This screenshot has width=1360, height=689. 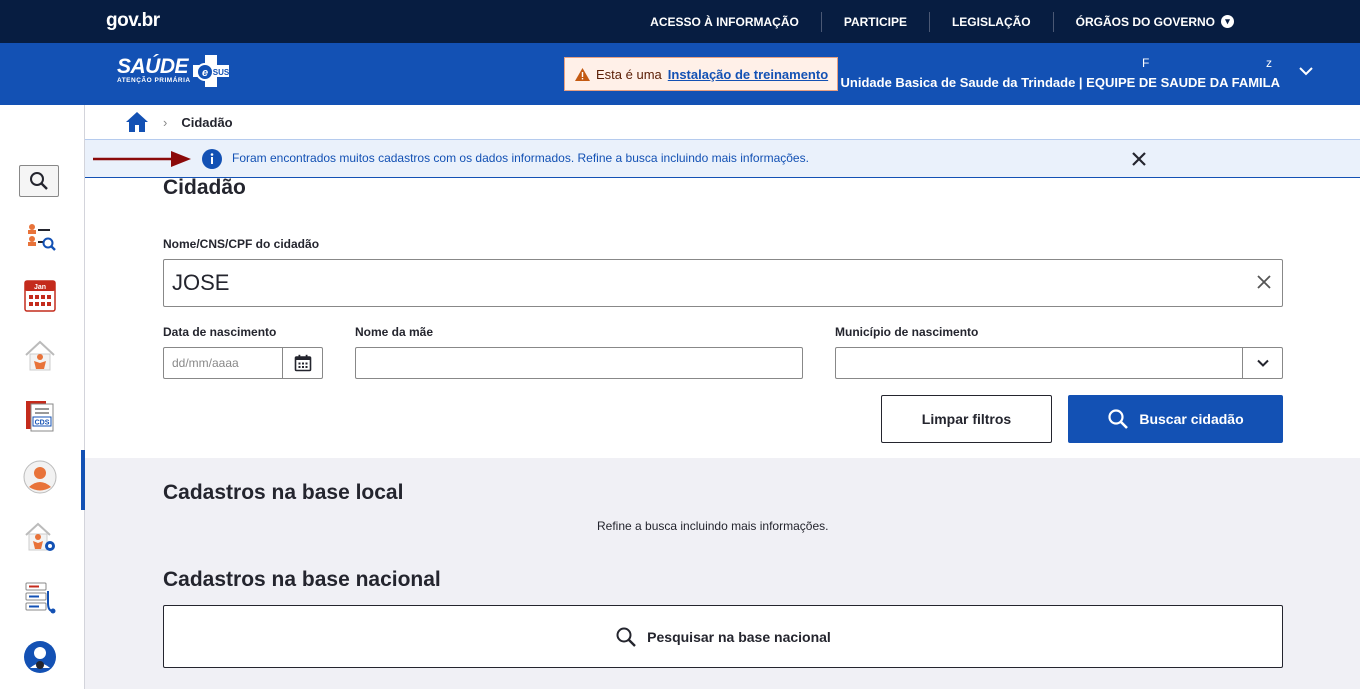 What do you see at coordinates (154, 80) in the screenshot?
I see `brand-subtitle: ATENÇÃO PRIMÁRIA` at bounding box center [154, 80].